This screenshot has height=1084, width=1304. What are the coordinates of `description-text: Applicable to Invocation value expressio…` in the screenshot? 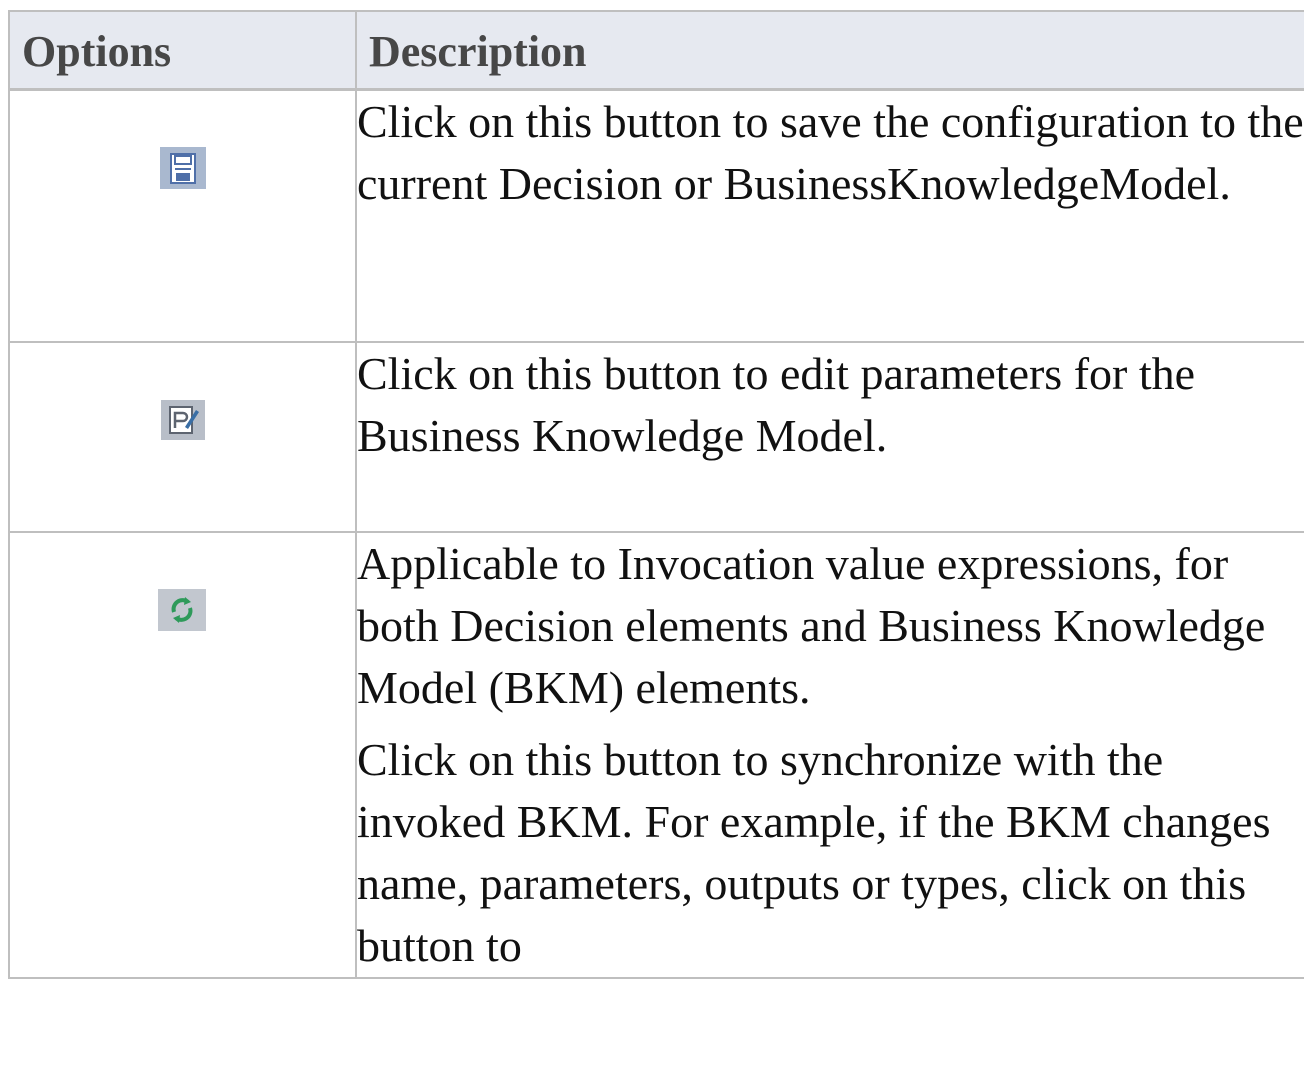 It's located at (811, 625).